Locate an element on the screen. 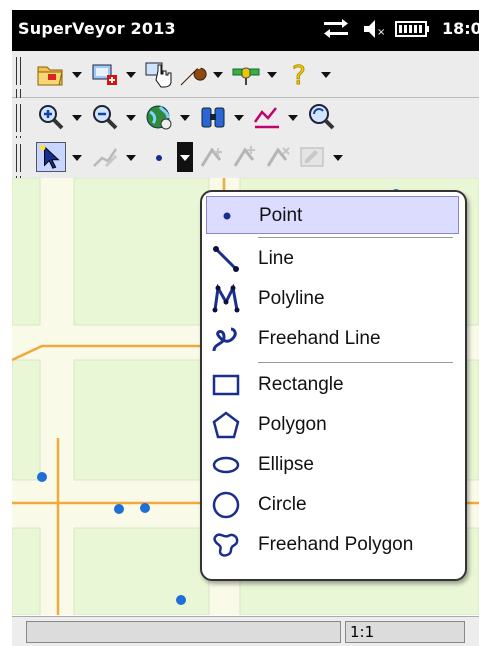 The image size is (479, 646). menu-item-label: Circle is located at coordinates (282, 504).